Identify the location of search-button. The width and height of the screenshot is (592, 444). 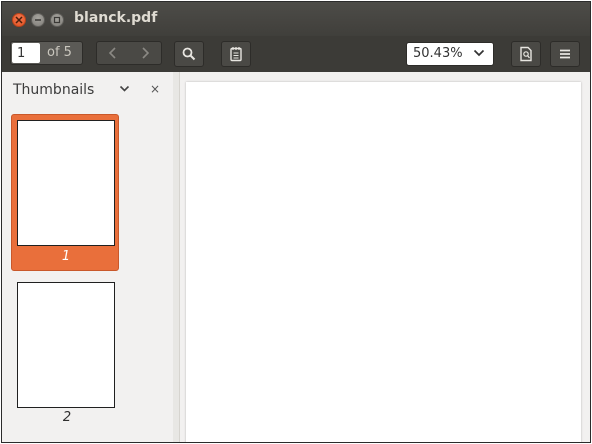
(189, 54).